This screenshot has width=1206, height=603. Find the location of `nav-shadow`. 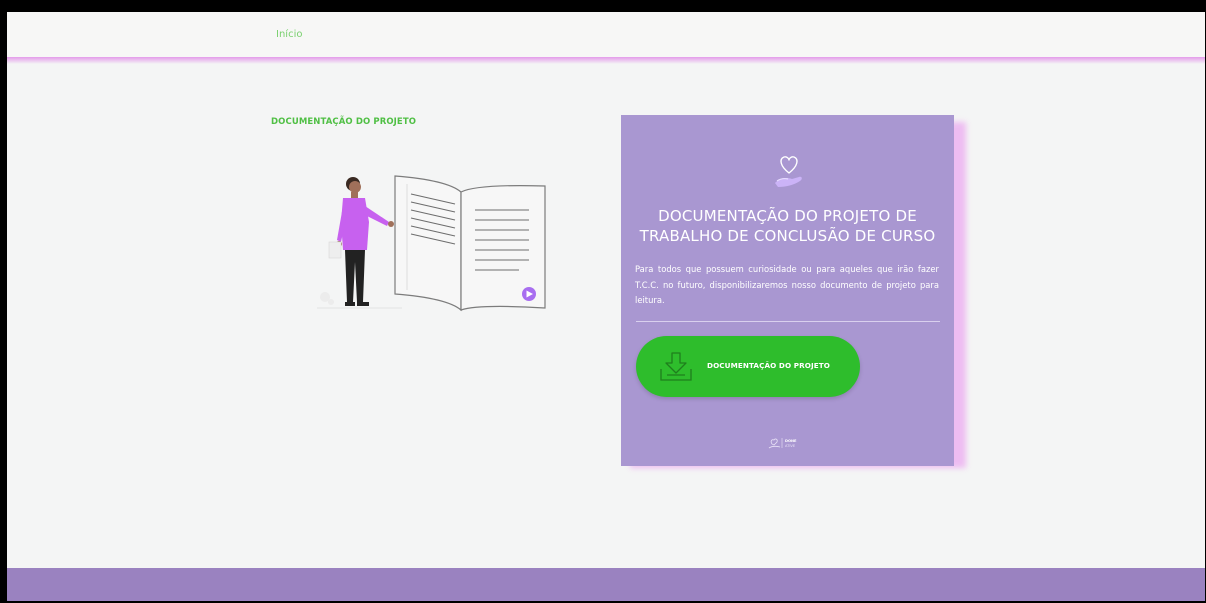

nav-shadow is located at coordinates (606, 60).